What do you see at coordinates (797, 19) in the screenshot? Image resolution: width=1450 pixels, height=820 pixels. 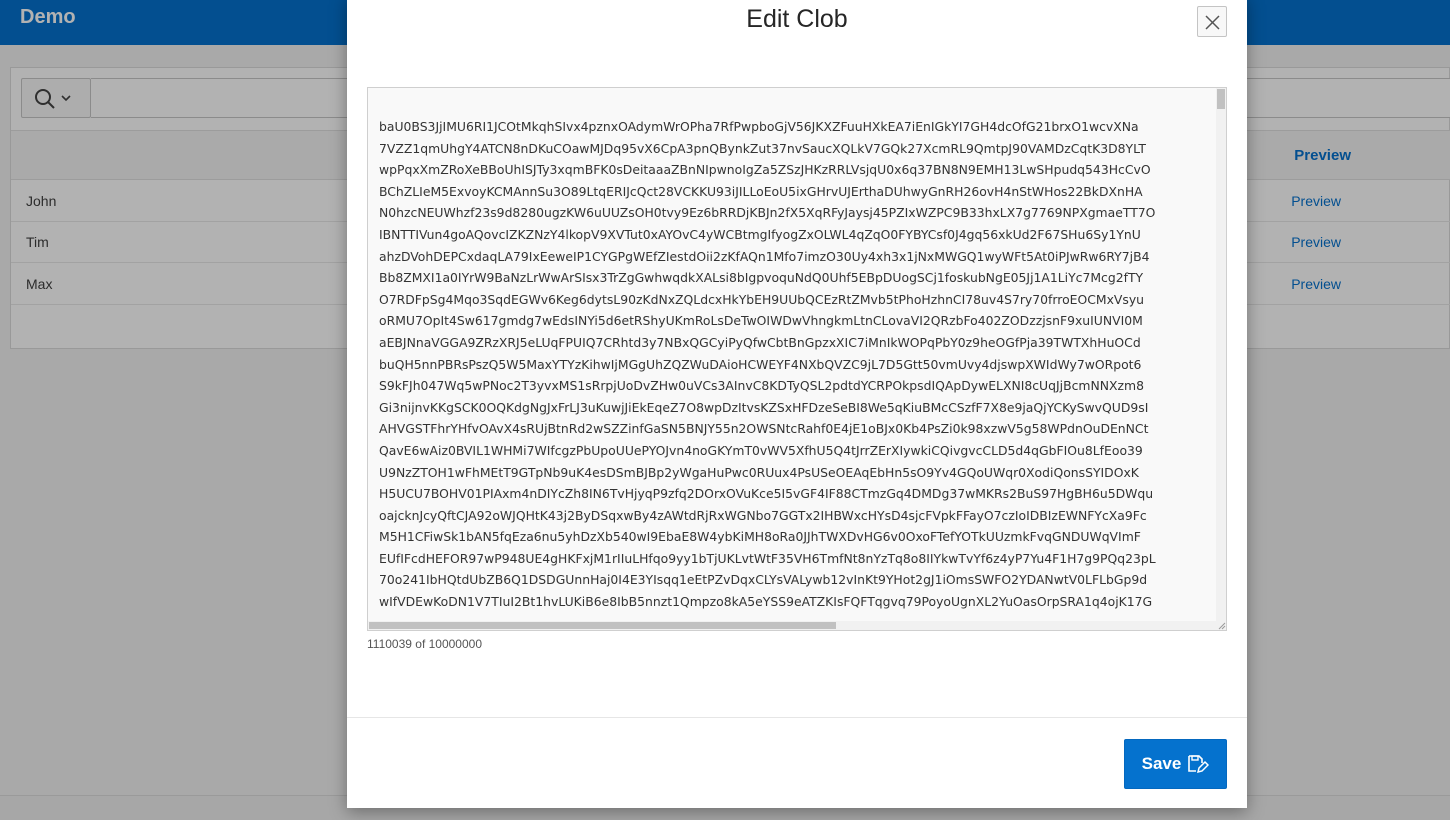 I see `dialog-title: Edit Clob` at bounding box center [797, 19].